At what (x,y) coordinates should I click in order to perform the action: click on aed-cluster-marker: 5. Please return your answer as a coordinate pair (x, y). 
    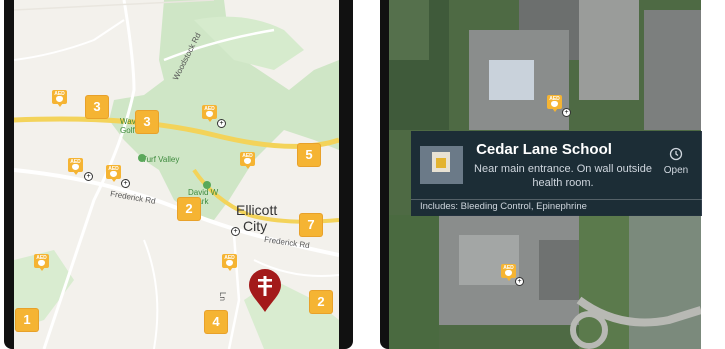
    Looking at the image, I should click on (309, 155).